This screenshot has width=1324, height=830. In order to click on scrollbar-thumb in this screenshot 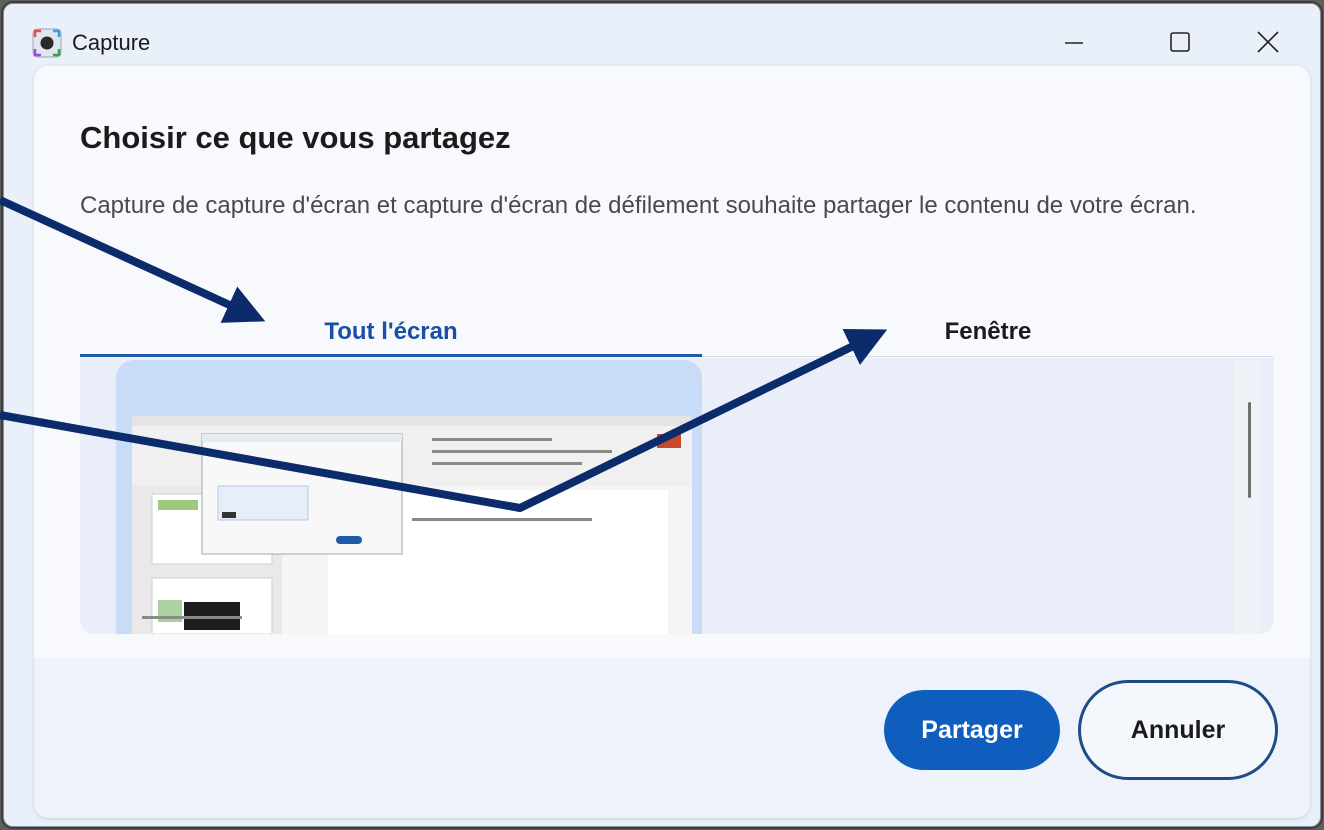, I will do `click(1249, 450)`.